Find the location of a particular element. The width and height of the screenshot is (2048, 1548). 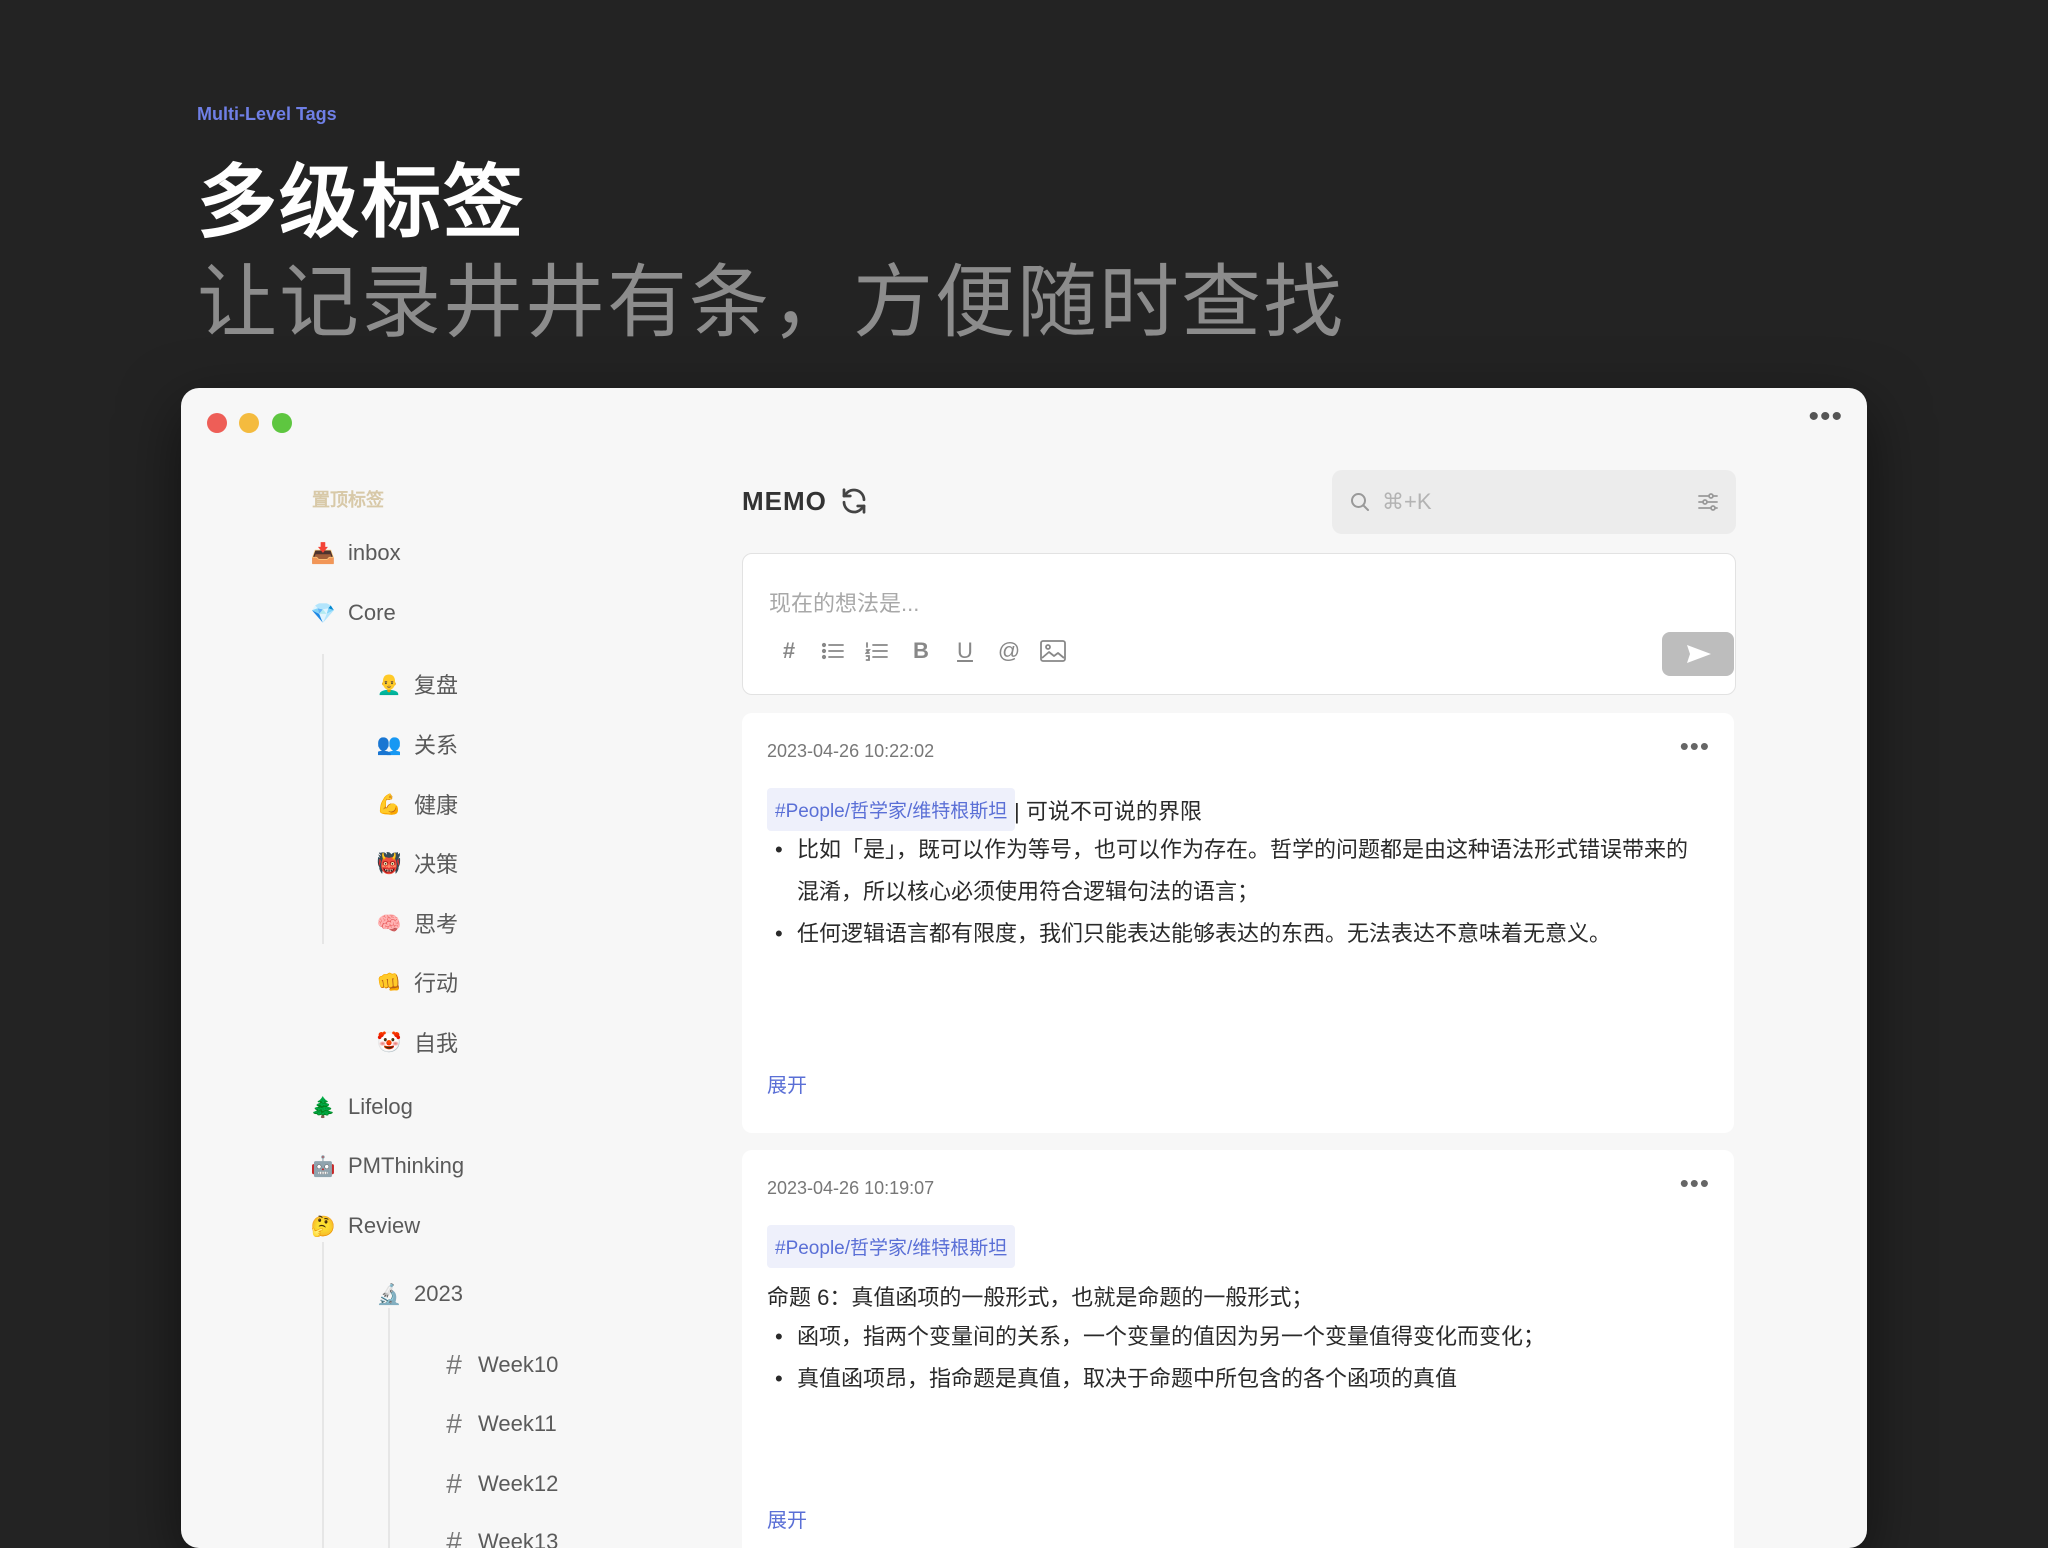

sidebar-item-xingdong: 👊 行动 is located at coordinates (417, 982).